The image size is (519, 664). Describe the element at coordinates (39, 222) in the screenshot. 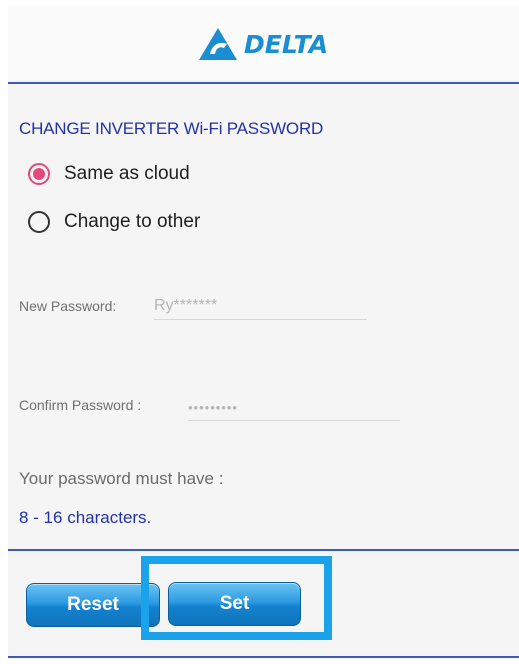

I see `radio-unselected-icon` at that location.